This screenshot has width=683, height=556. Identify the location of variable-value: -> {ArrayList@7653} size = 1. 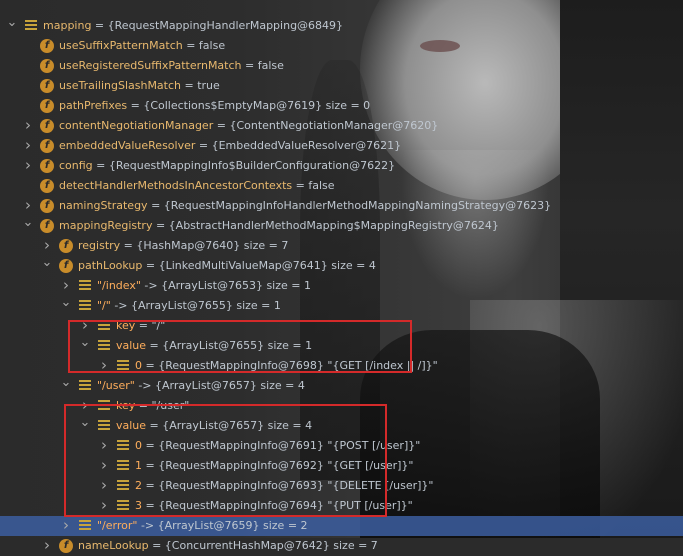
(225, 285).